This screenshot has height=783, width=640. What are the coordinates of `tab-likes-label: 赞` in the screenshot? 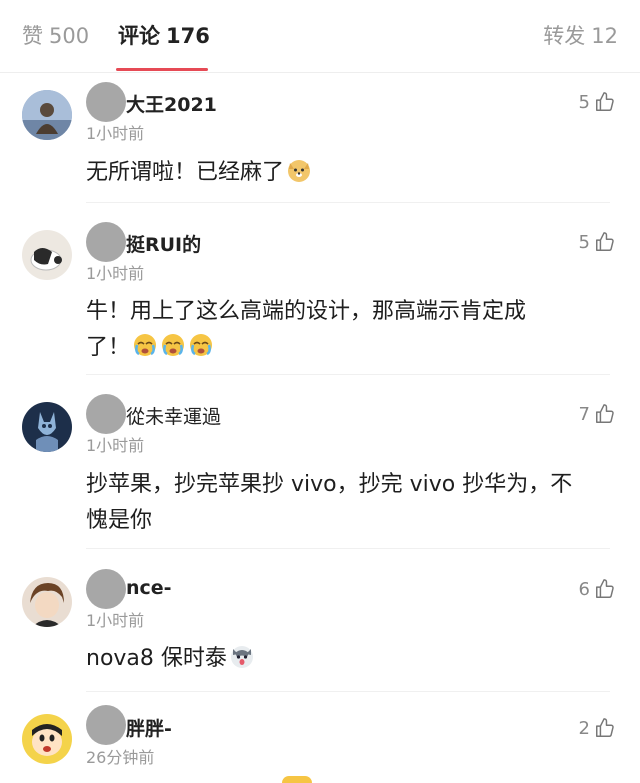 It's located at (32, 36).